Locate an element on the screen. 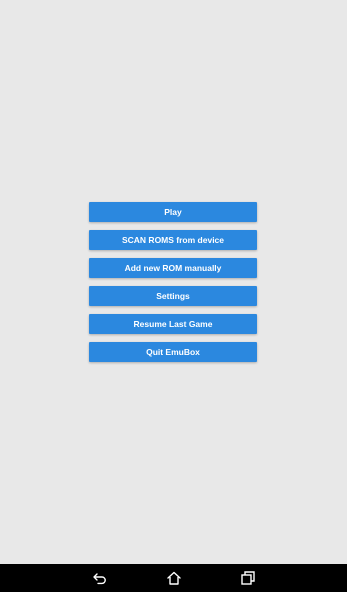 This screenshot has width=347, height=592. quit-emubox-button: Quit EmuBox is located at coordinates (173, 352).